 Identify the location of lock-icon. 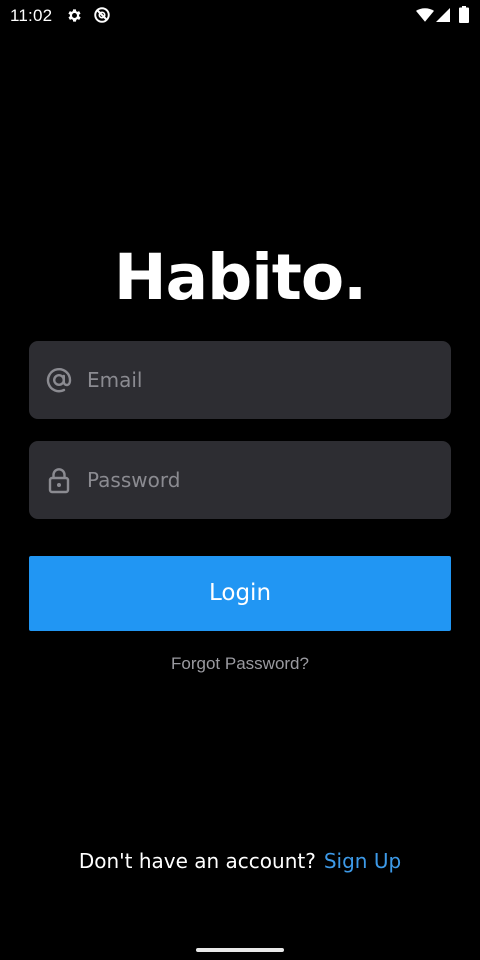
(59, 481).